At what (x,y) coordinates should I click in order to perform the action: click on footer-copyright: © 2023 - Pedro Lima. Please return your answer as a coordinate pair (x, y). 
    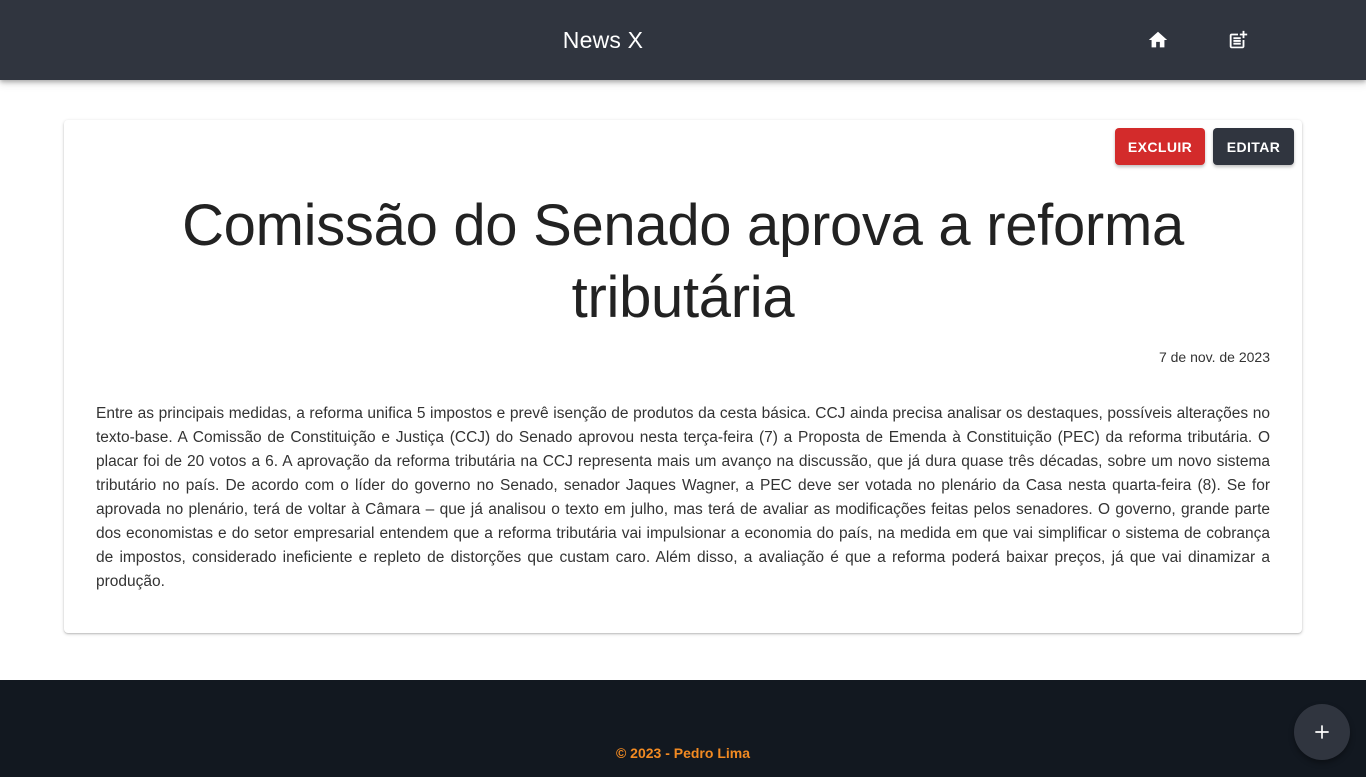
    Looking at the image, I should click on (683, 753).